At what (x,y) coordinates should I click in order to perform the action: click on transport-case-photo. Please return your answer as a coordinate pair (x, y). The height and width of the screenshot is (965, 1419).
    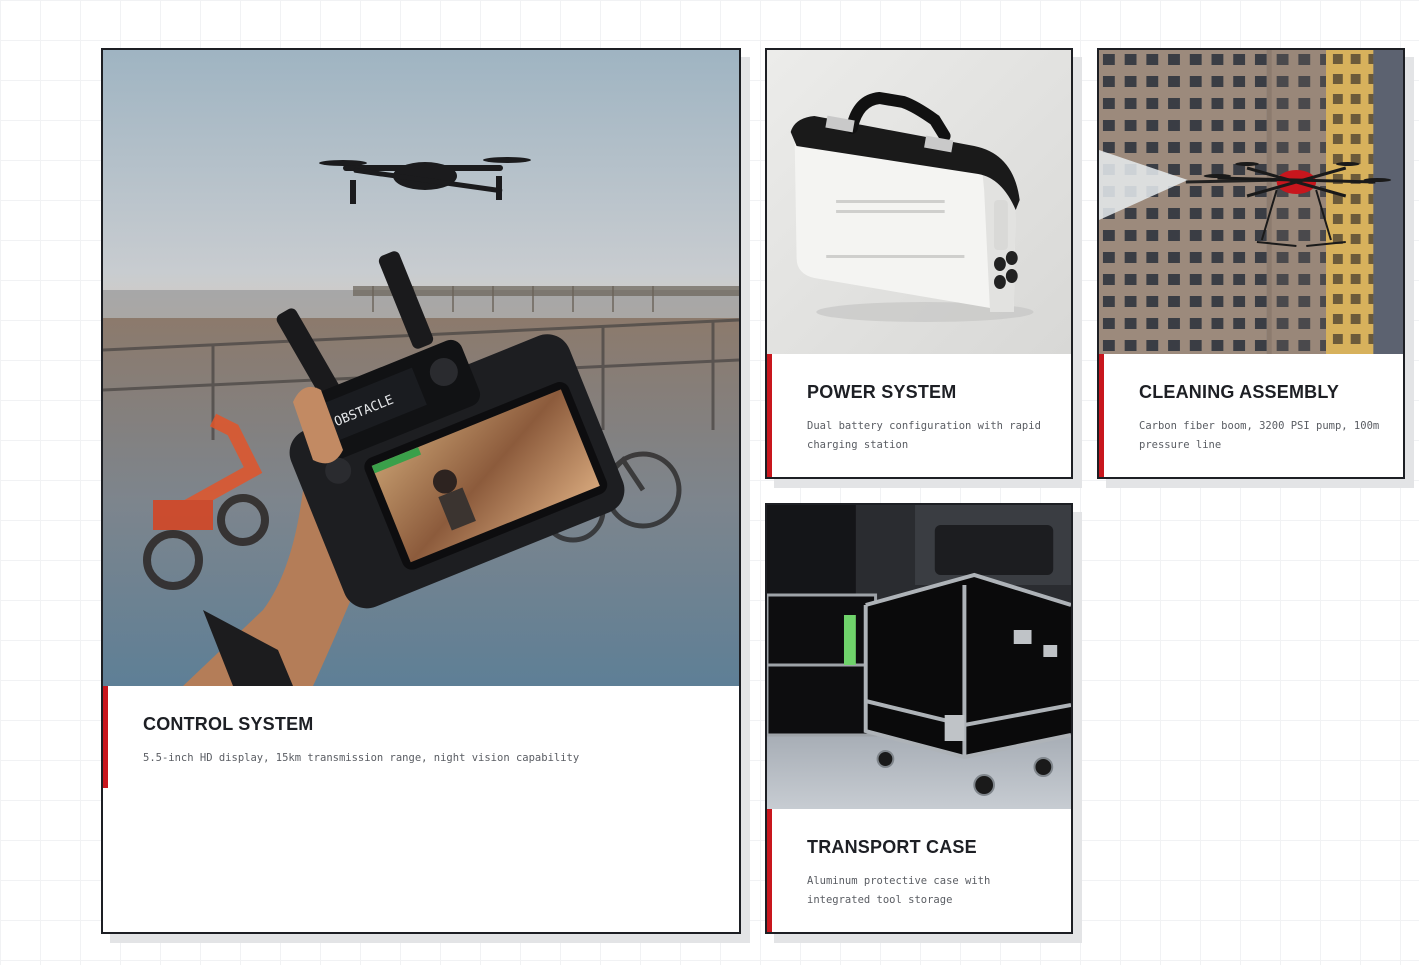
    Looking at the image, I should click on (919, 657).